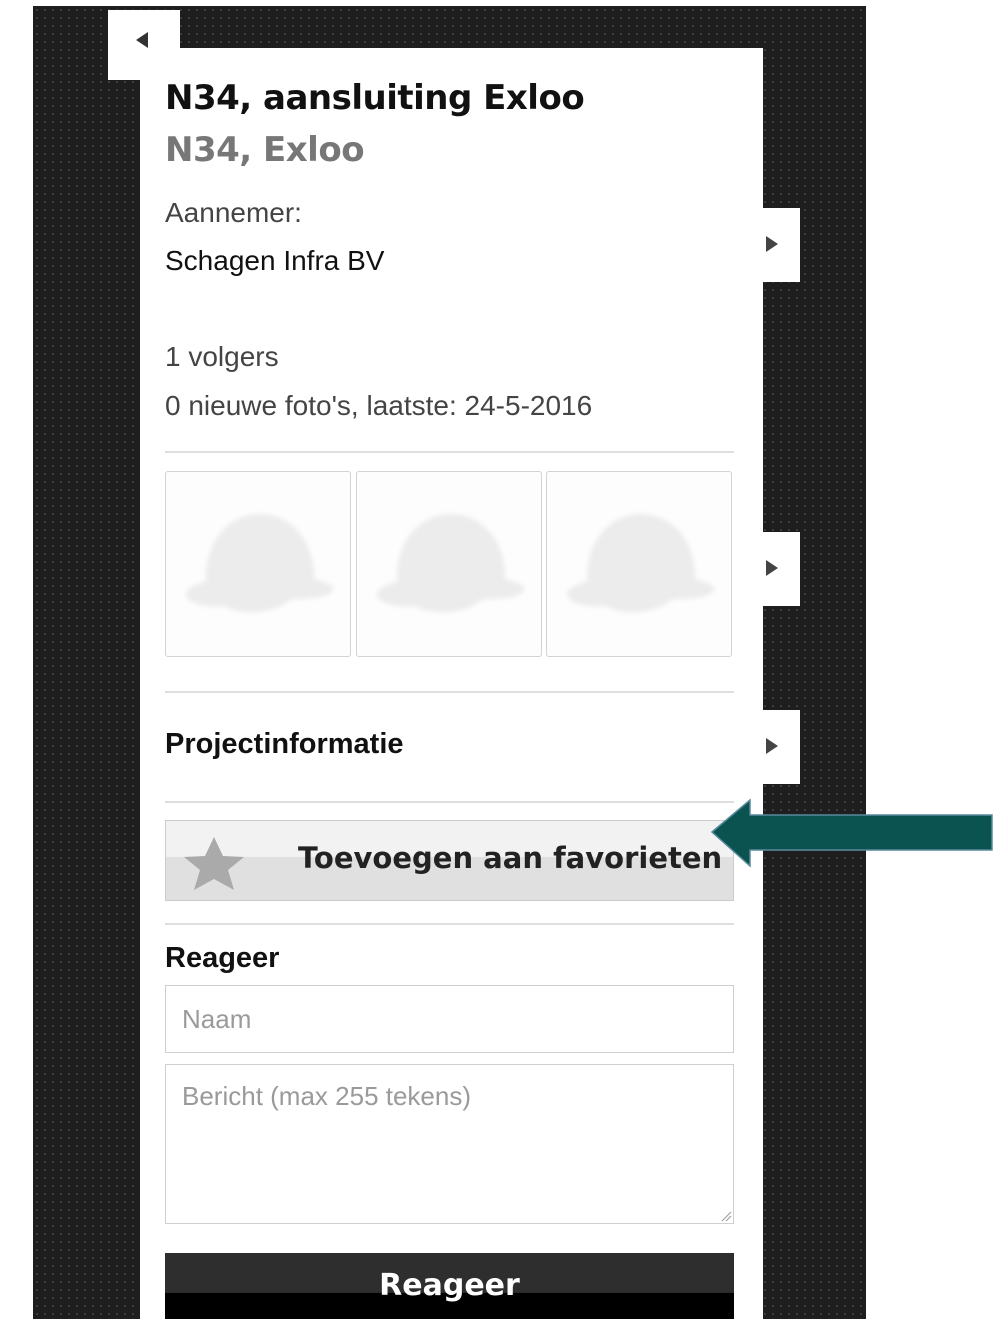 Image resolution: width=999 pixels, height=1319 pixels. I want to click on project-location: N34, Exloo, so click(265, 150).